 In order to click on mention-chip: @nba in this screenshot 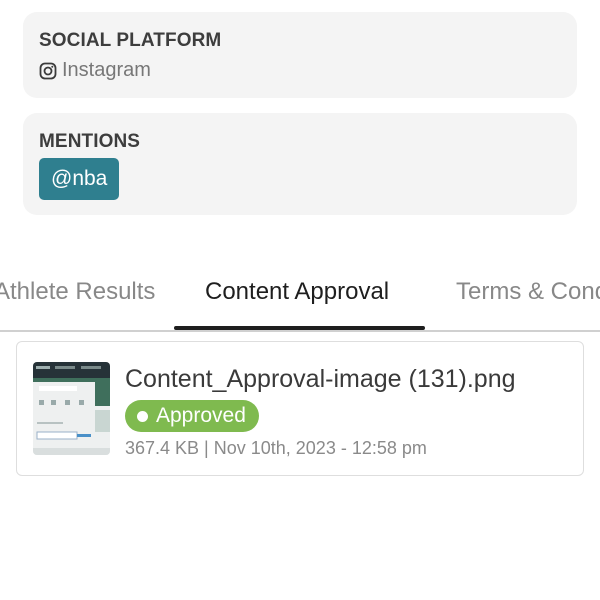, I will do `click(79, 179)`.